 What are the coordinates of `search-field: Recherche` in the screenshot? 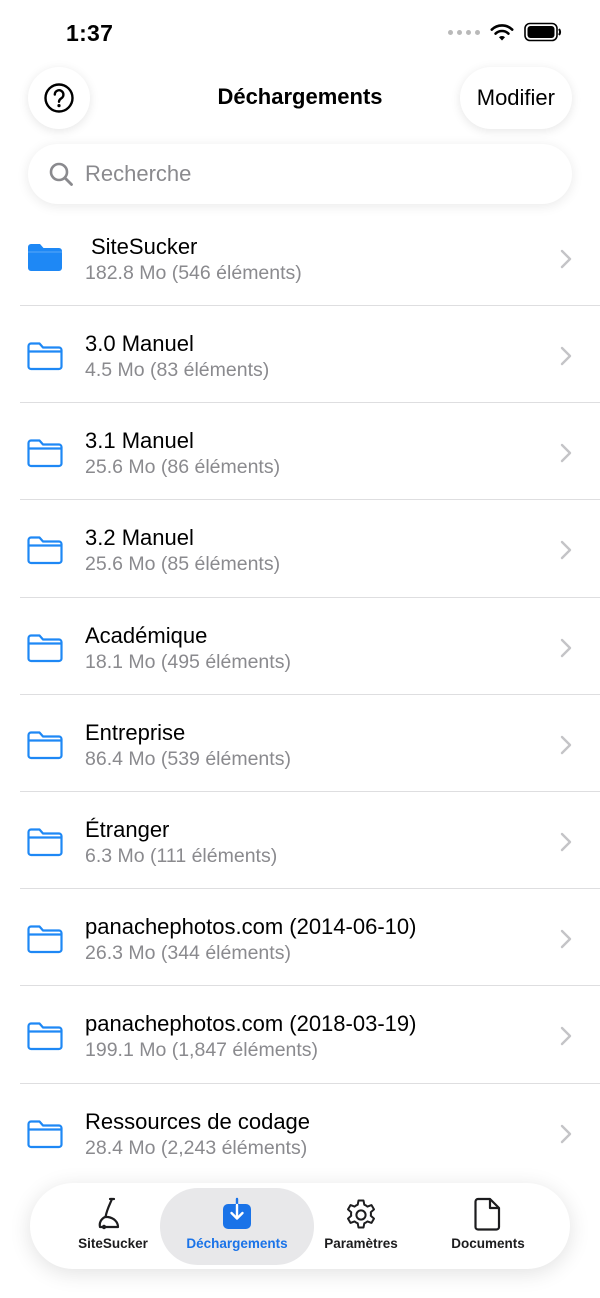 It's located at (300, 174).